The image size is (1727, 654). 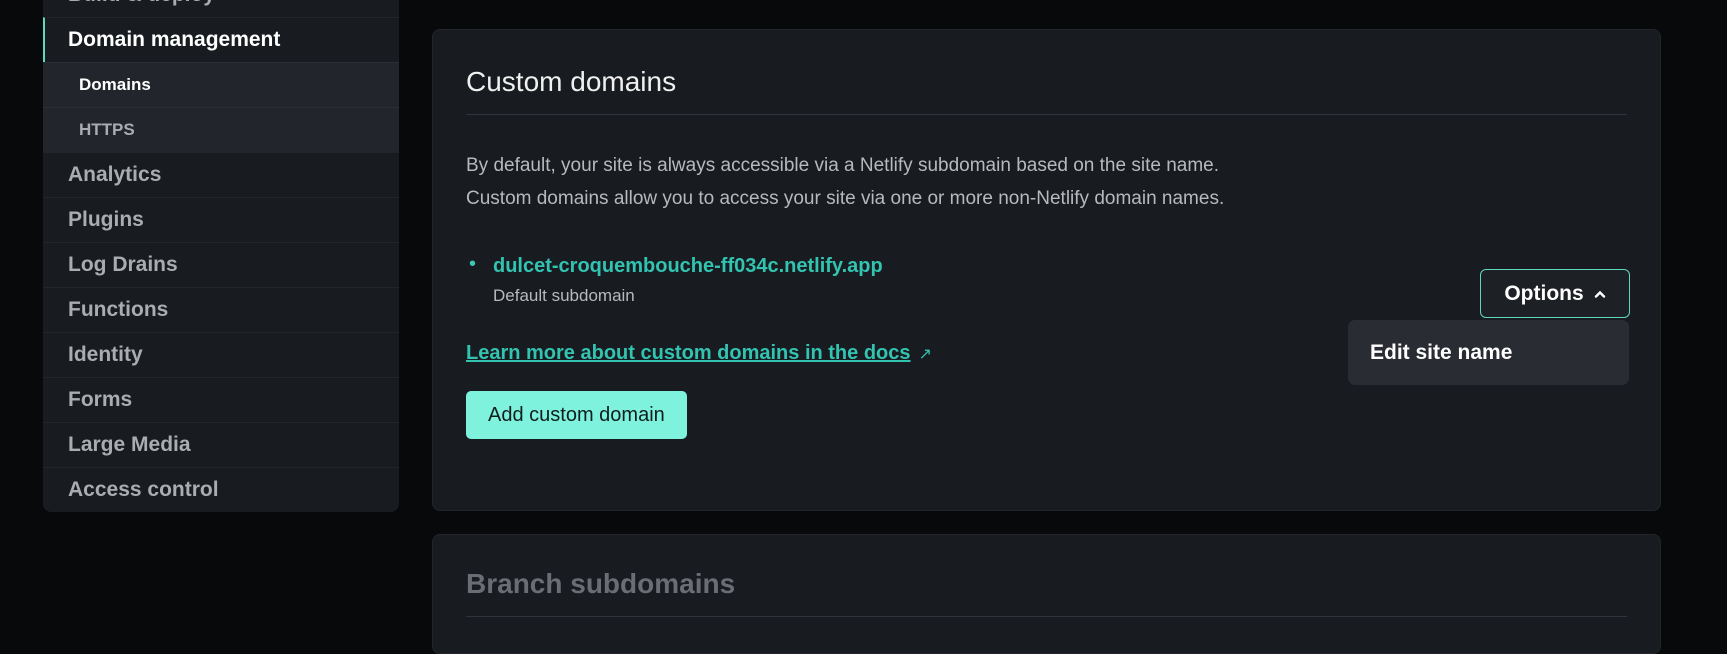 I want to click on sidebar-item-analytics: Analytics, so click(x=221, y=174).